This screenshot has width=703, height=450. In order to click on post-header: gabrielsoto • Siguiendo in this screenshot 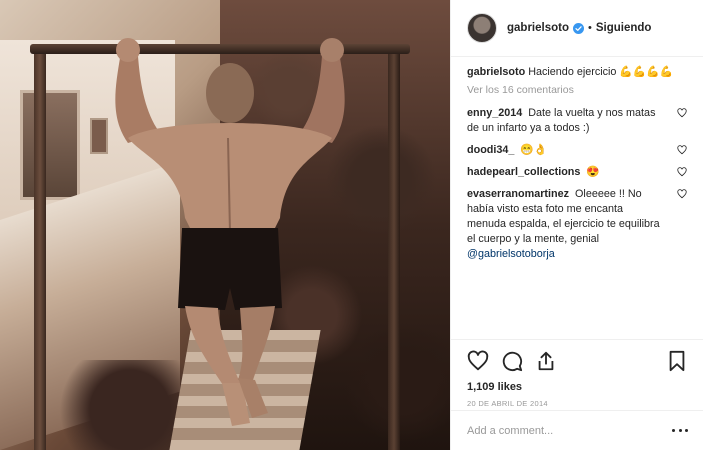, I will do `click(577, 28)`.